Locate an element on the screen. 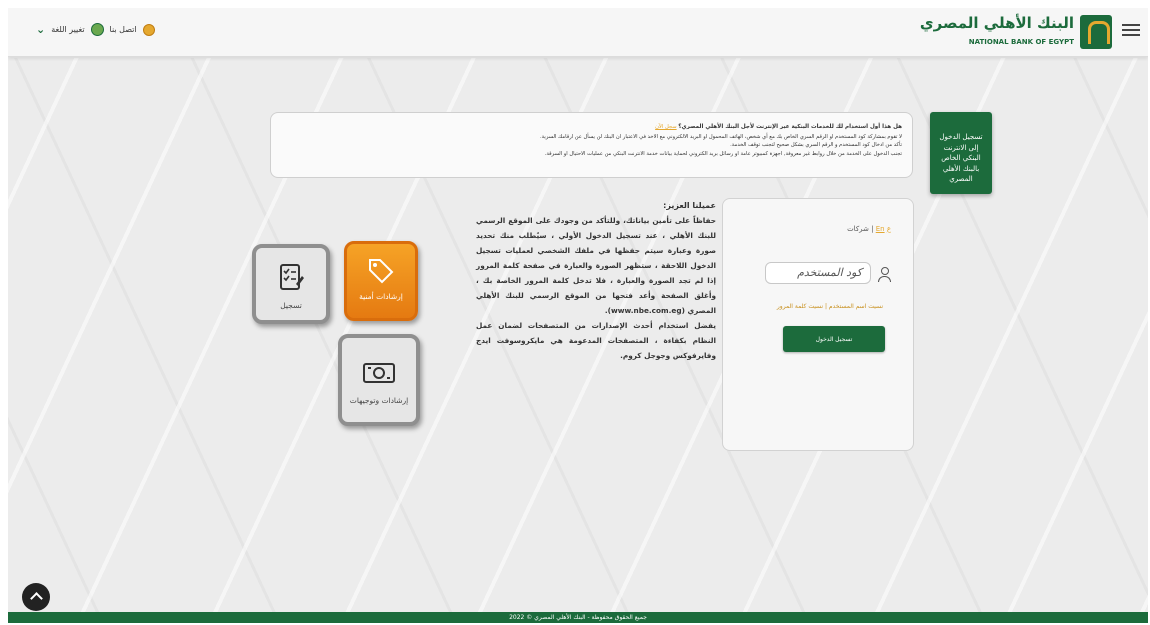 The width and height of the screenshot is (1150, 625). scroll-to-top-button is located at coordinates (36, 597).